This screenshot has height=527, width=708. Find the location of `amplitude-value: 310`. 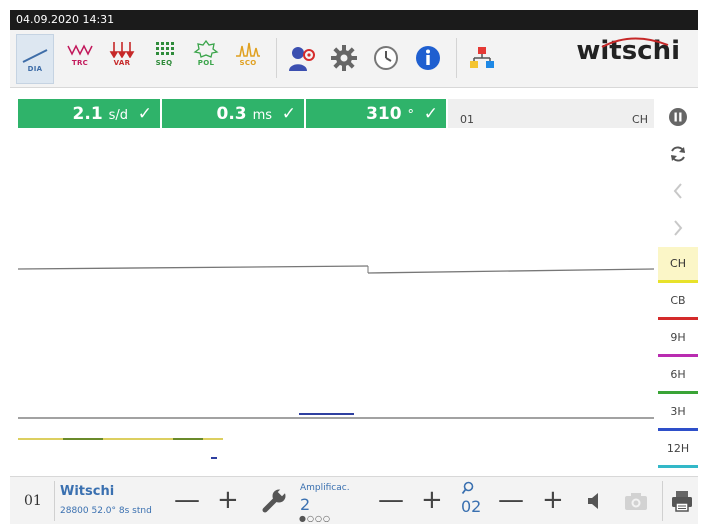

amplitude-value: 310 is located at coordinates (384, 113).